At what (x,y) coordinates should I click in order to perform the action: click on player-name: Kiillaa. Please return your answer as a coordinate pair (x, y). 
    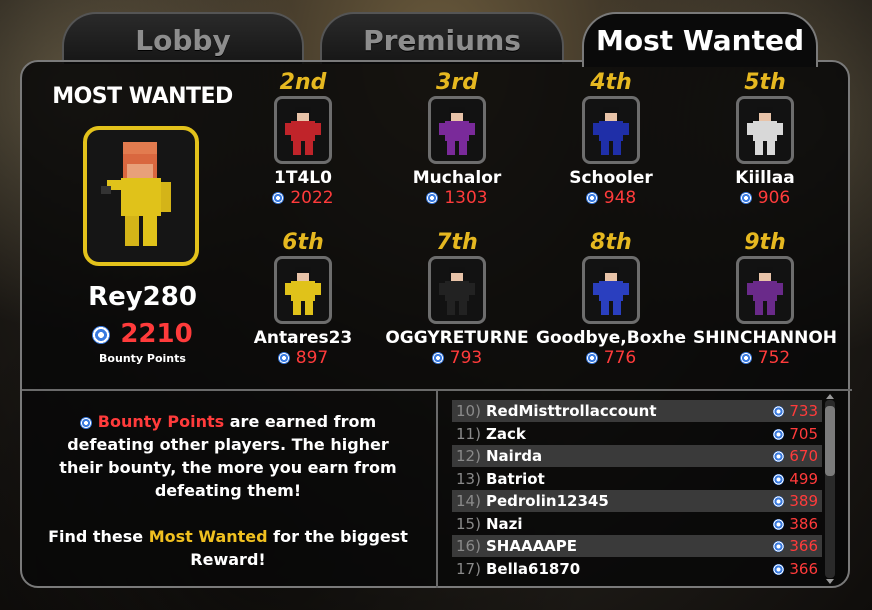
    Looking at the image, I should click on (765, 178).